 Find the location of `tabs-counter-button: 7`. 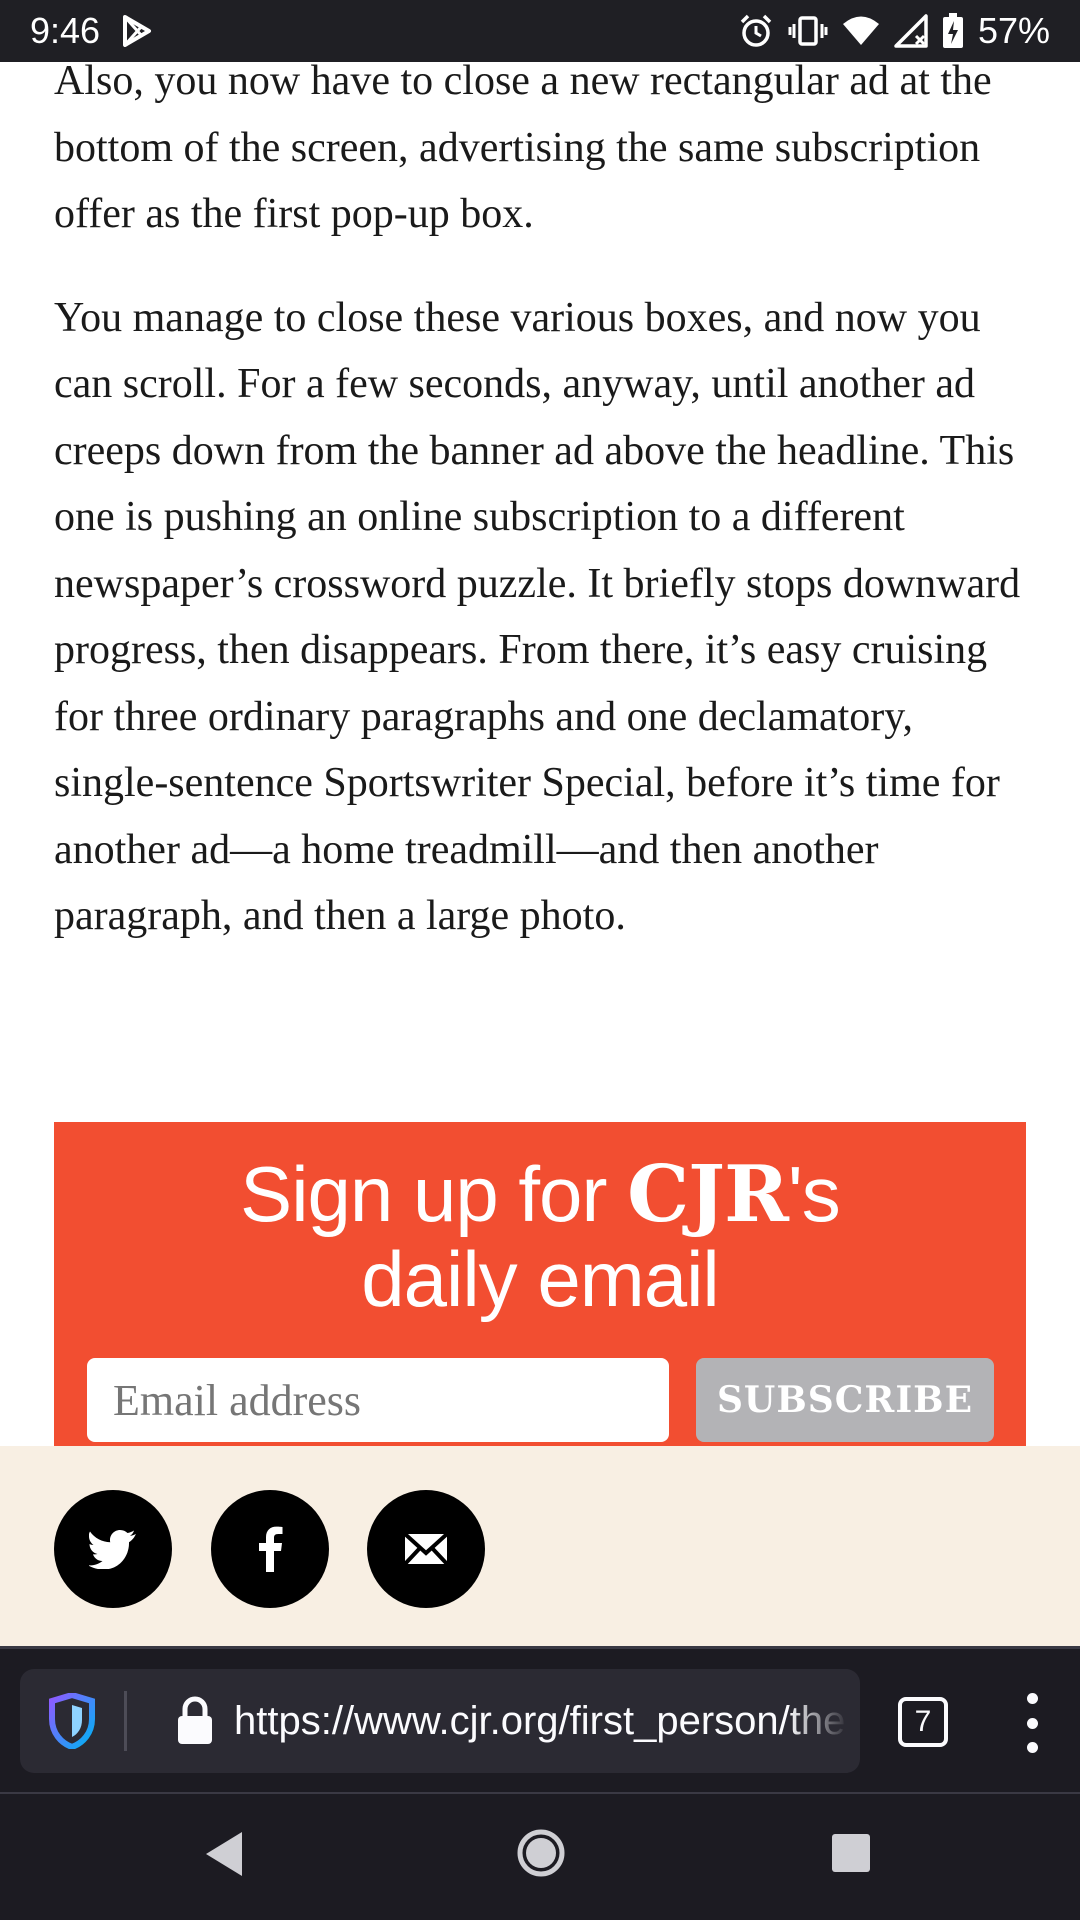

tabs-counter-button: 7 is located at coordinates (923, 1722).